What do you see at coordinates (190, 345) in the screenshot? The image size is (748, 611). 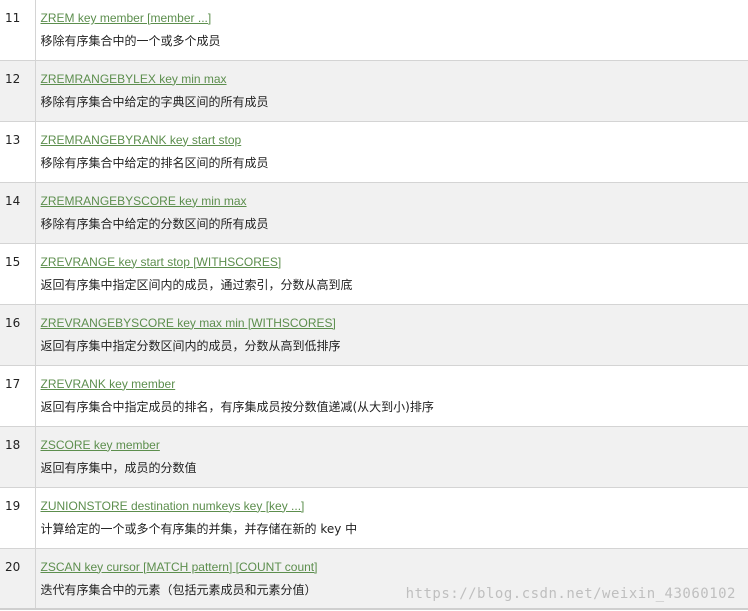 I see `command-description: 返回有序集中指定分数区间内的成员，分数从高到低排序` at bounding box center [190, 345].